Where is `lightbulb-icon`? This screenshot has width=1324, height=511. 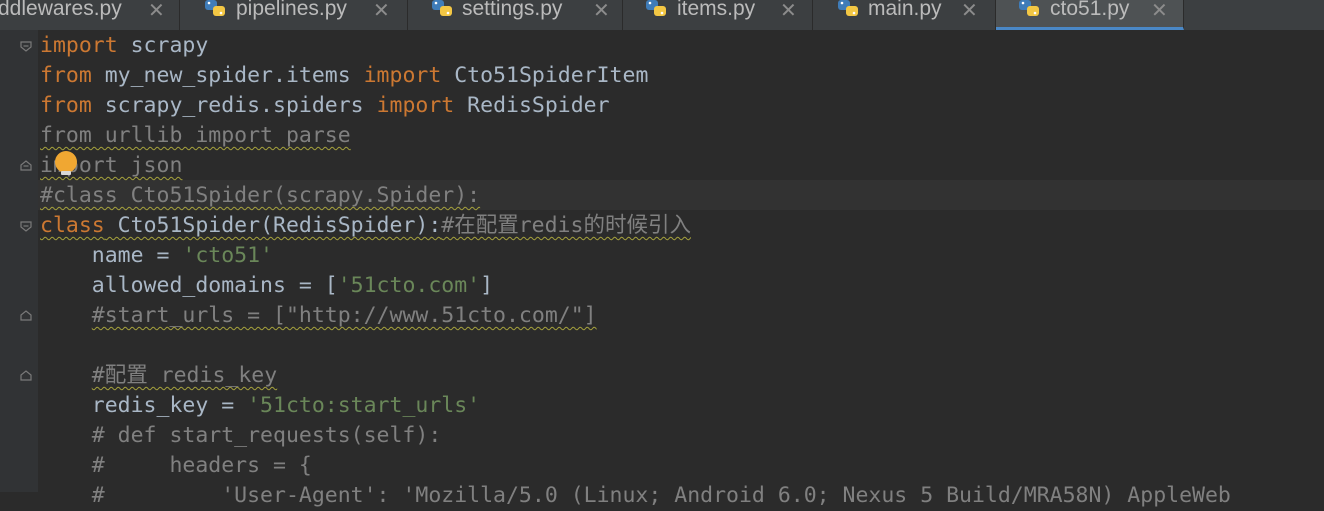 lightbulb-icon is located at coordinates (66, 162).